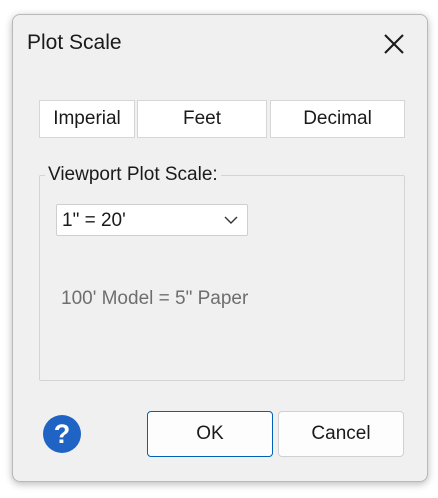 The width and height of the screenshot is (438, 498). Describe the element at coordinates (337, 119) in the screenshot. I see `decimal-button: Decimal` at that location.